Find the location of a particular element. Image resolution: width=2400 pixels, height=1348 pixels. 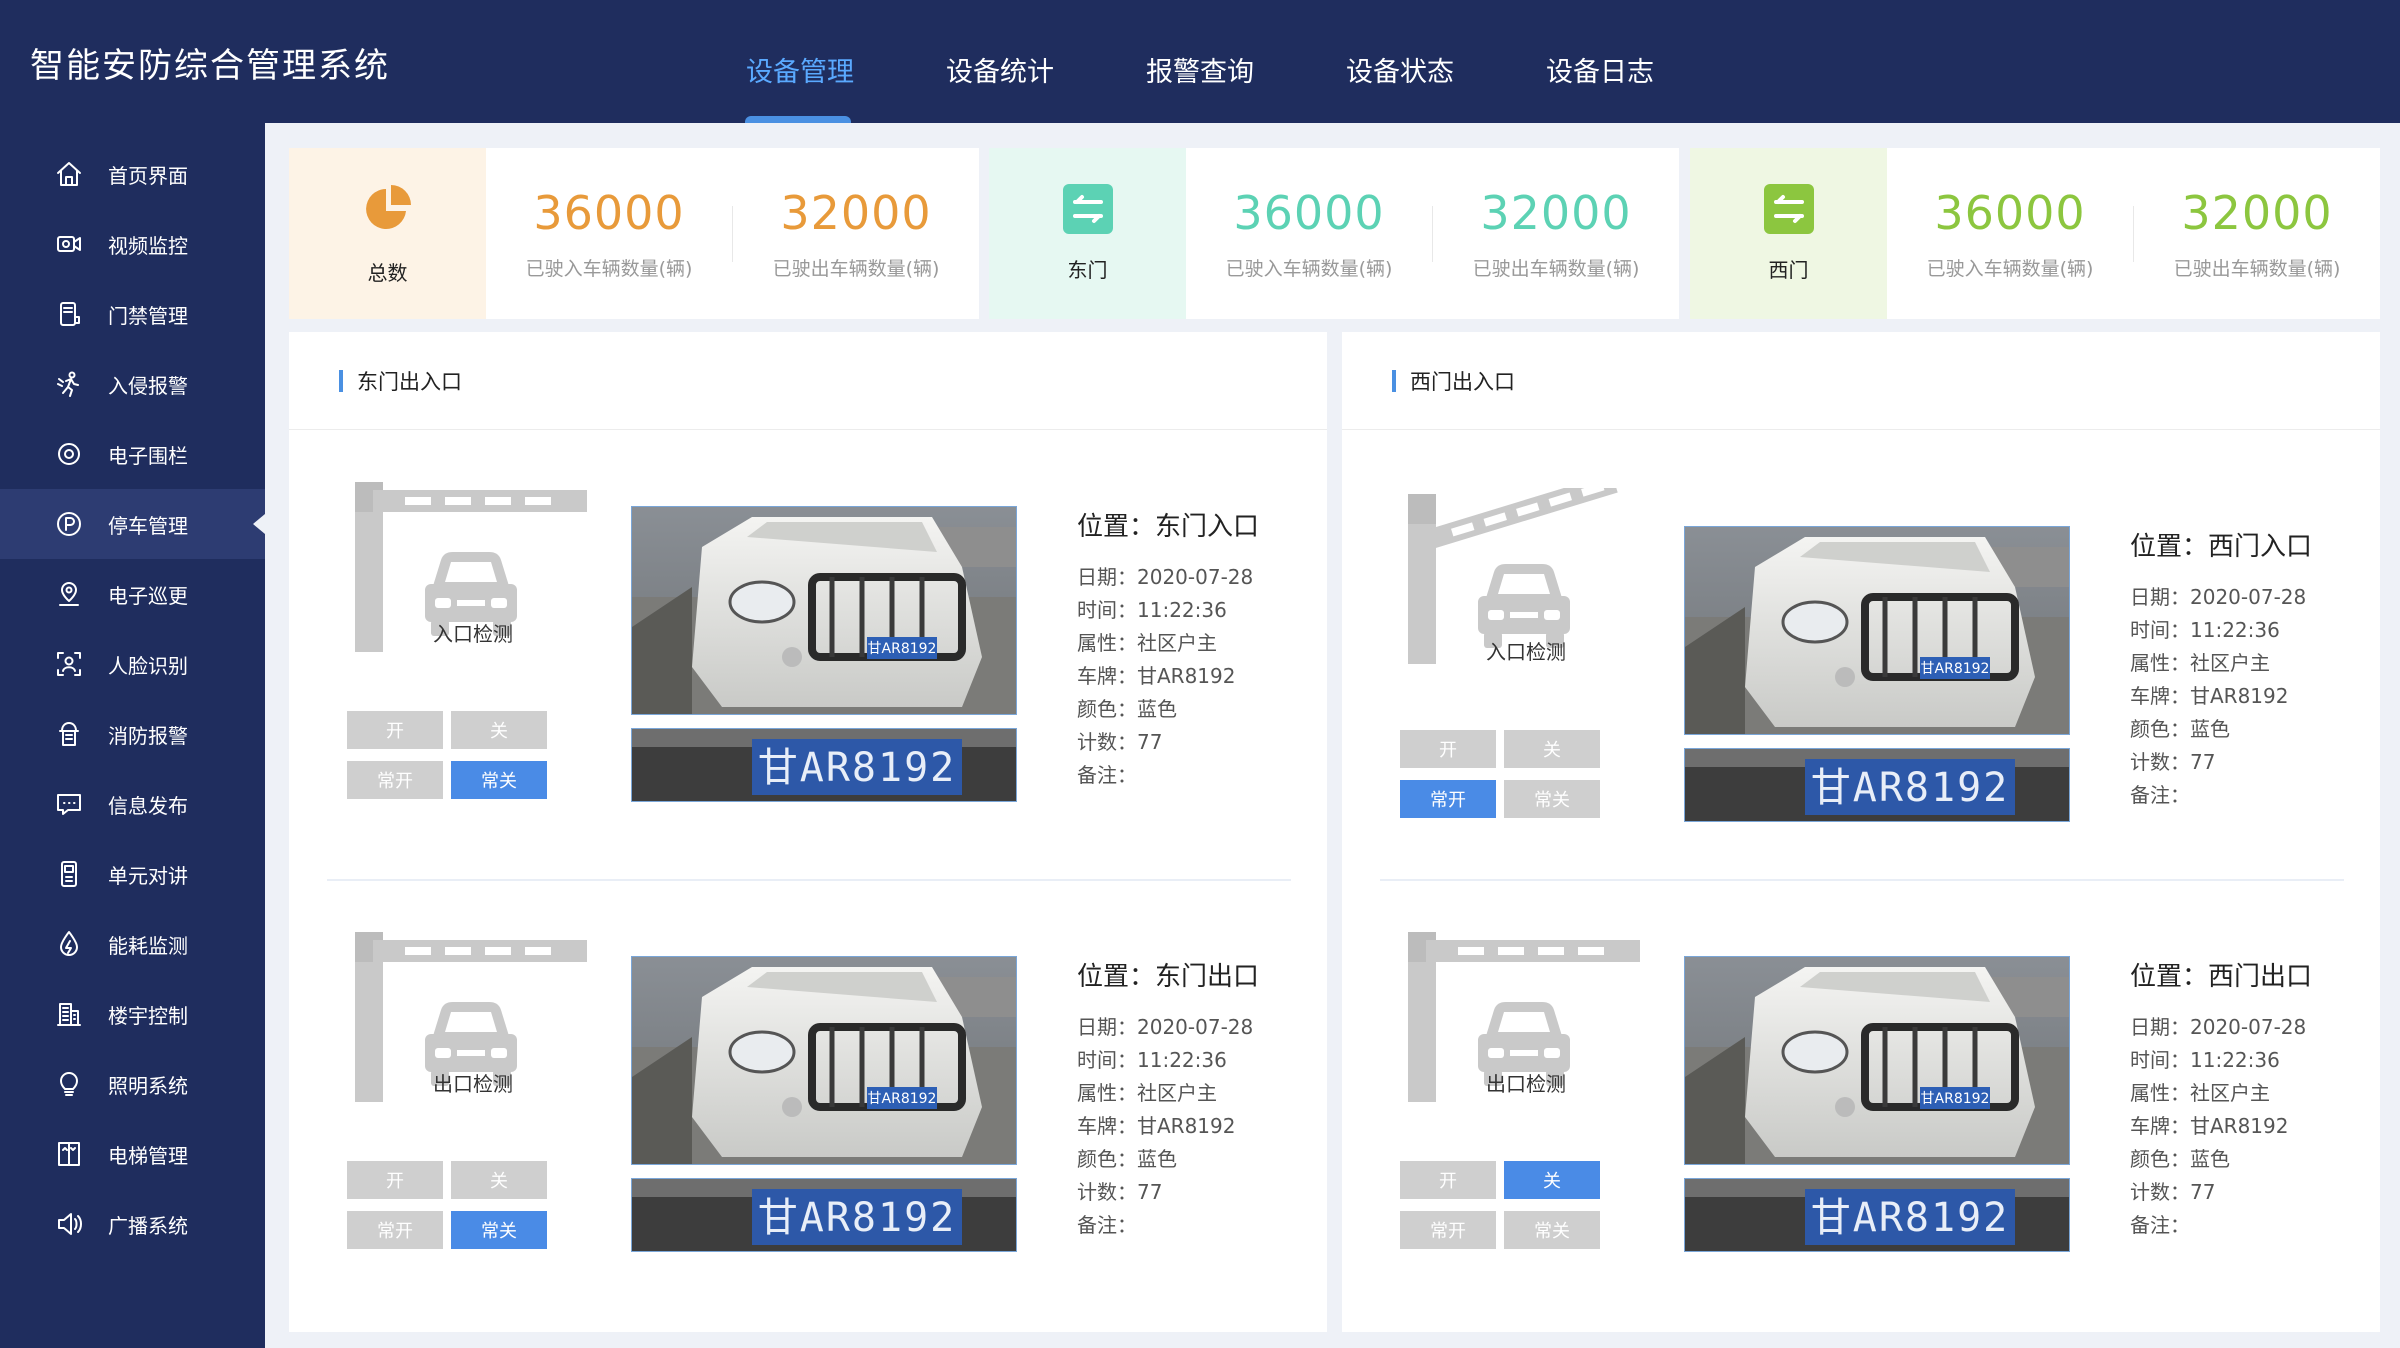

sidebar-item-label: 门禁管理 is located at coordinates (148, 315).